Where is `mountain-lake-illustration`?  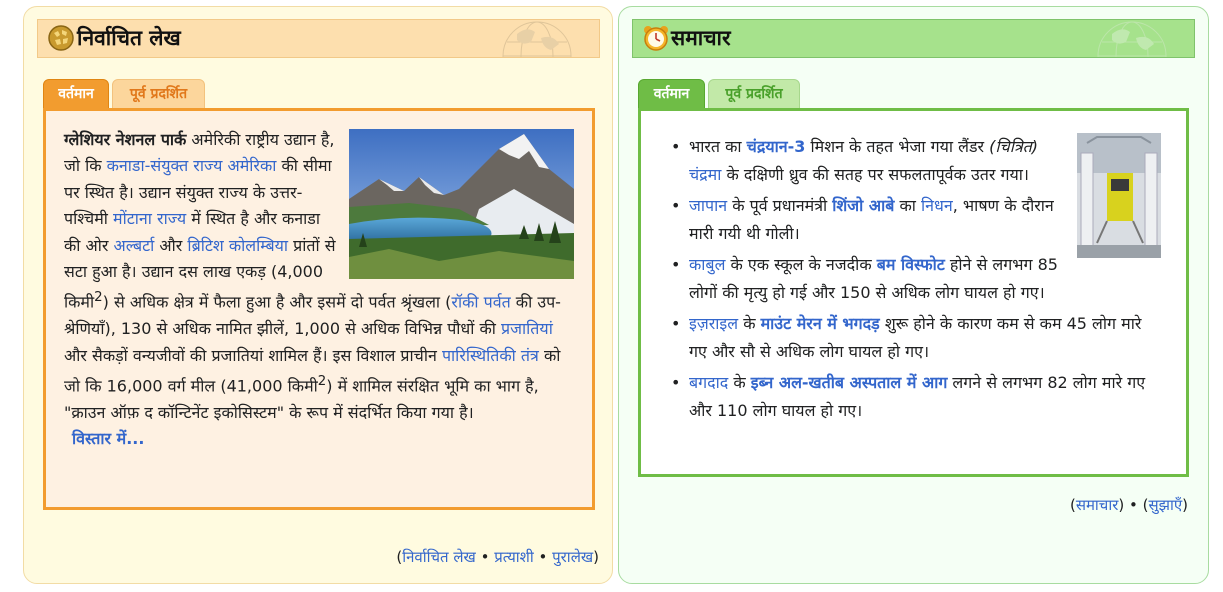
mountain-lake-illustration is located at coordinates (461, 204).